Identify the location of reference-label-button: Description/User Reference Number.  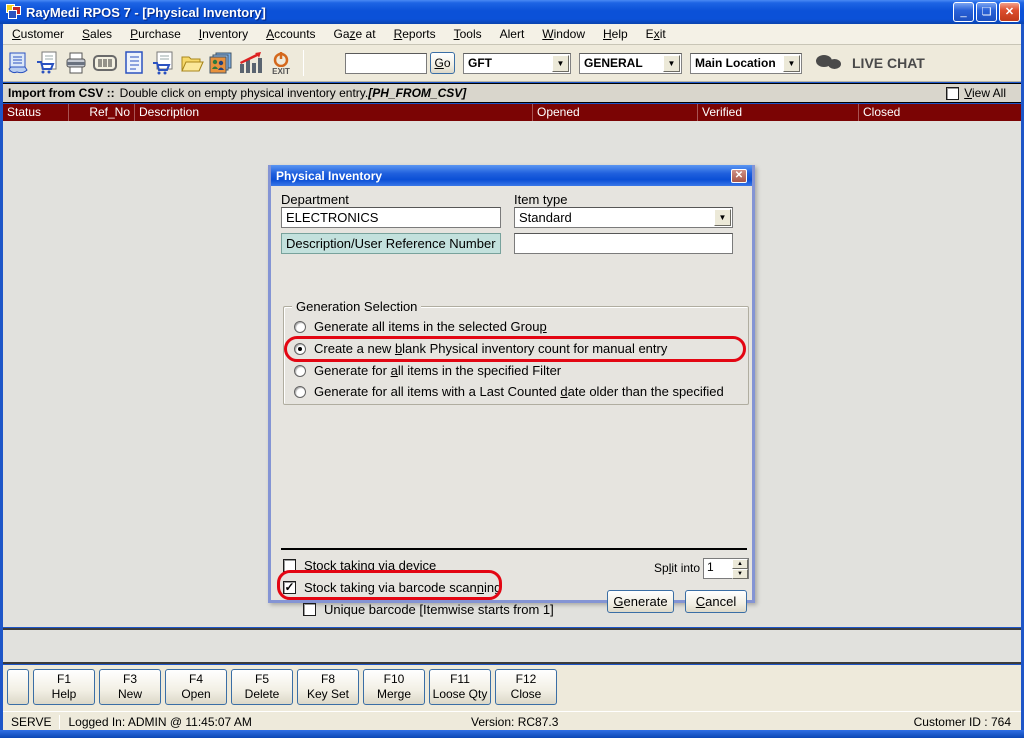
(391, 243).